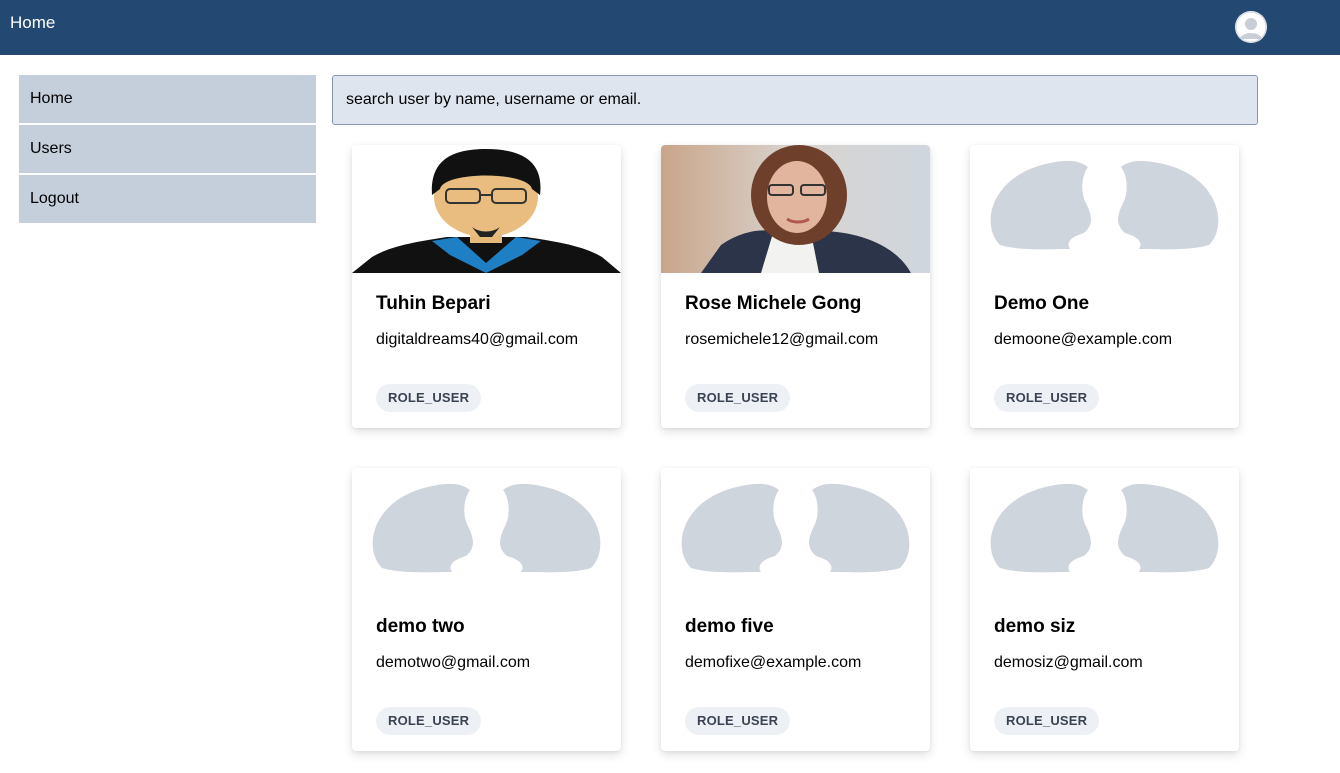 This screenshot has width=1340, height=773. Describe the element at coordinates (453, 662) in the screenshot. I see `user-email: demotwo@gmail.com` at that location.